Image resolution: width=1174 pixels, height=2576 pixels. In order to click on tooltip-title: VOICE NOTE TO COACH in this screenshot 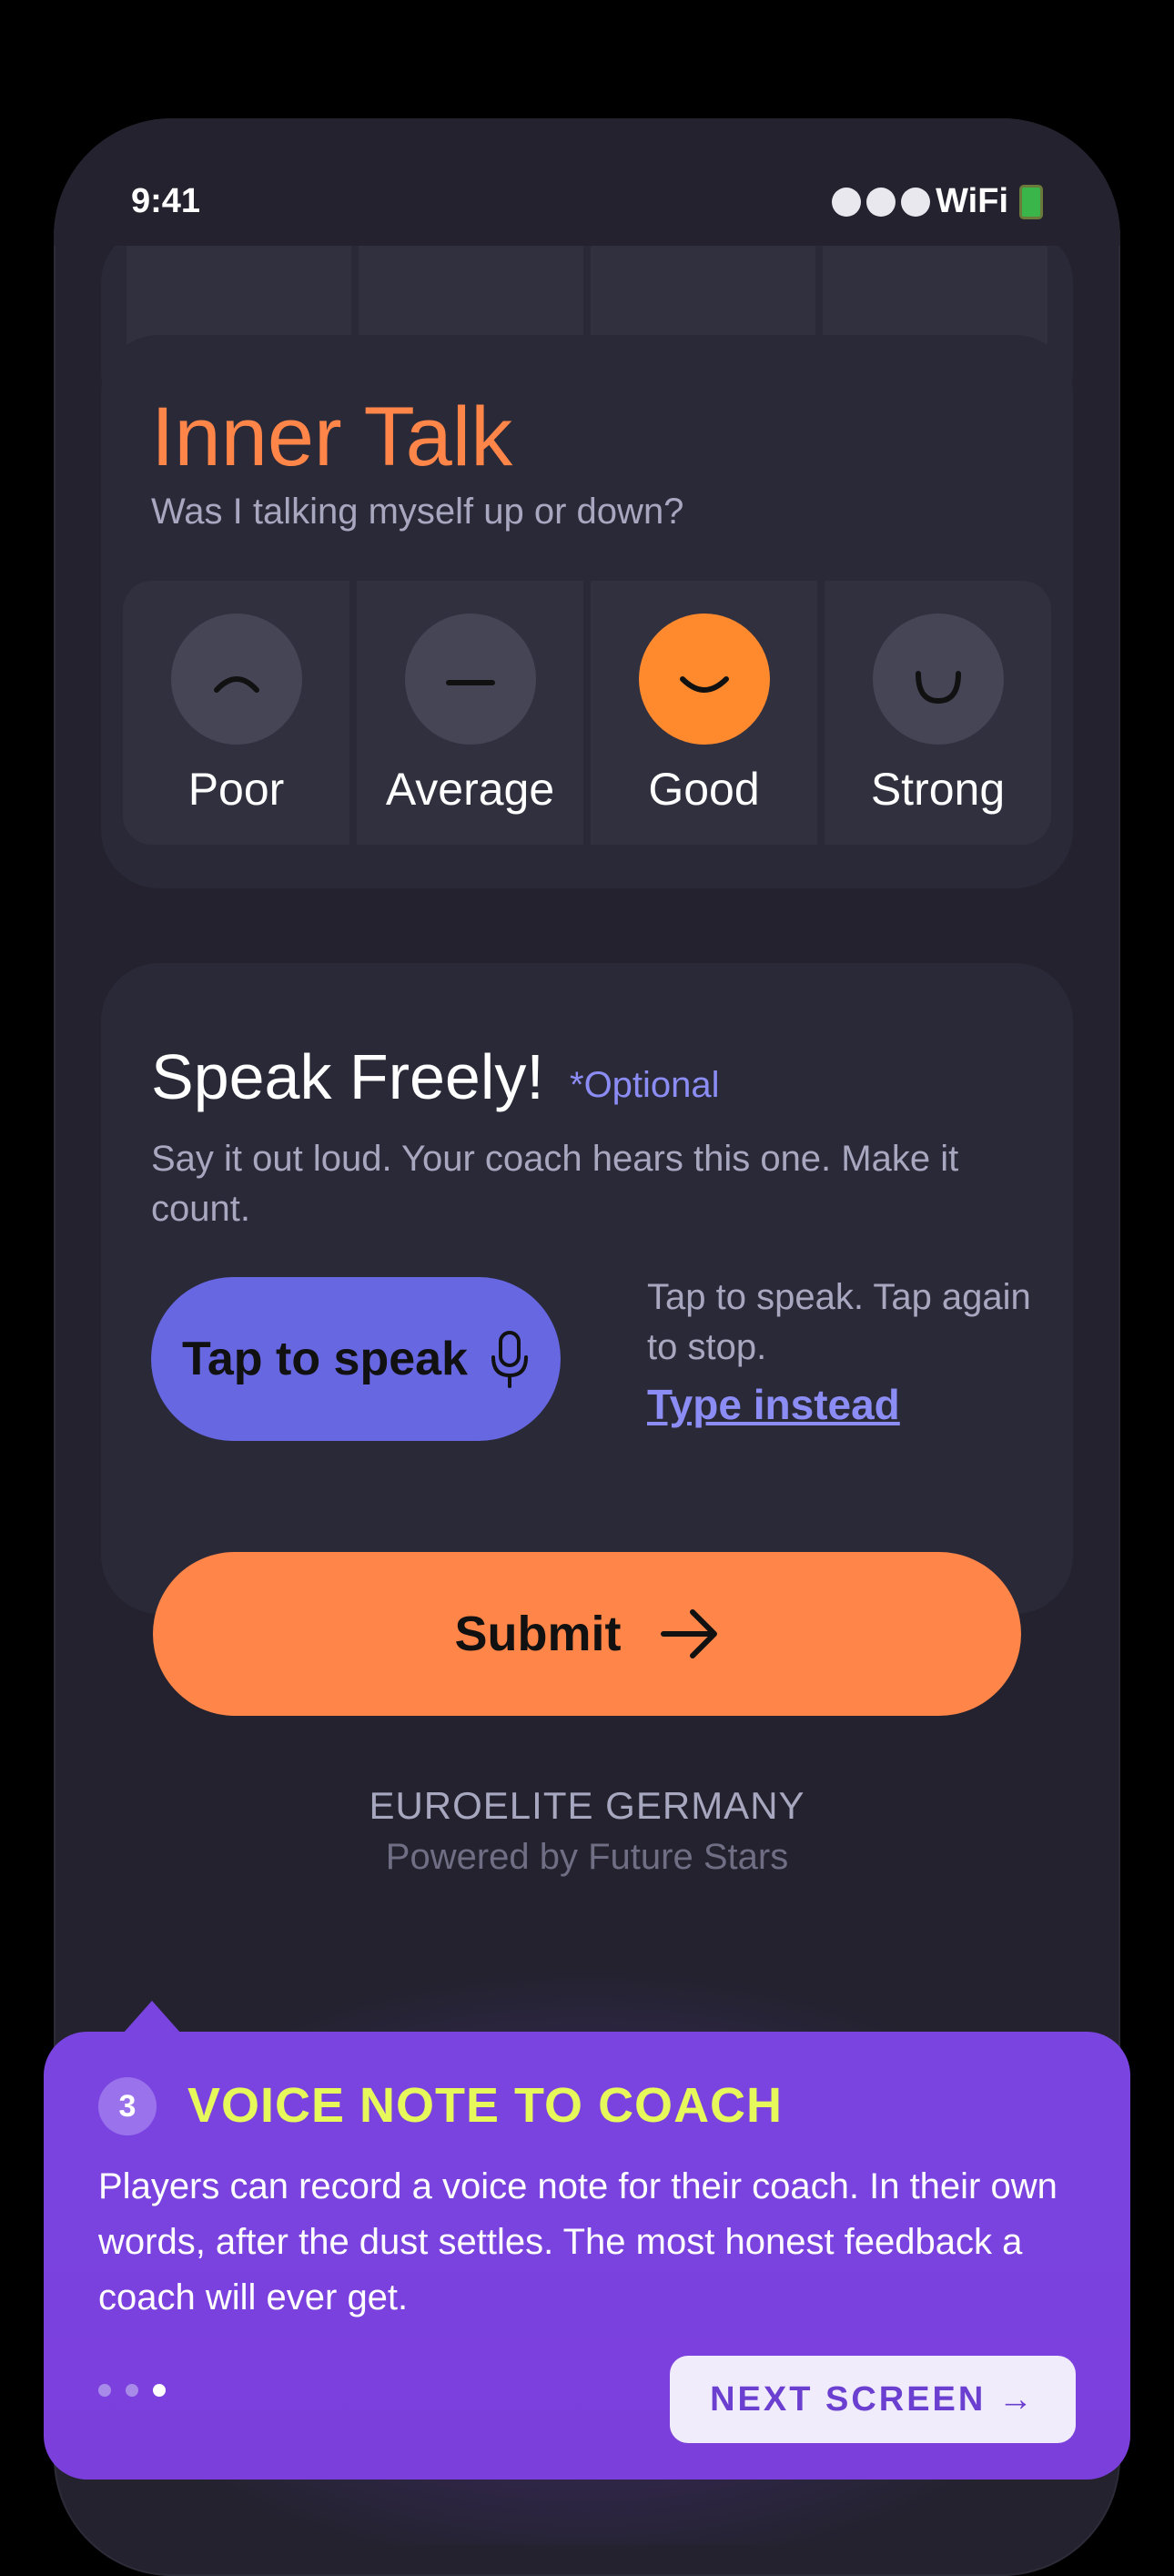, I will do `click(486, 2105)`.